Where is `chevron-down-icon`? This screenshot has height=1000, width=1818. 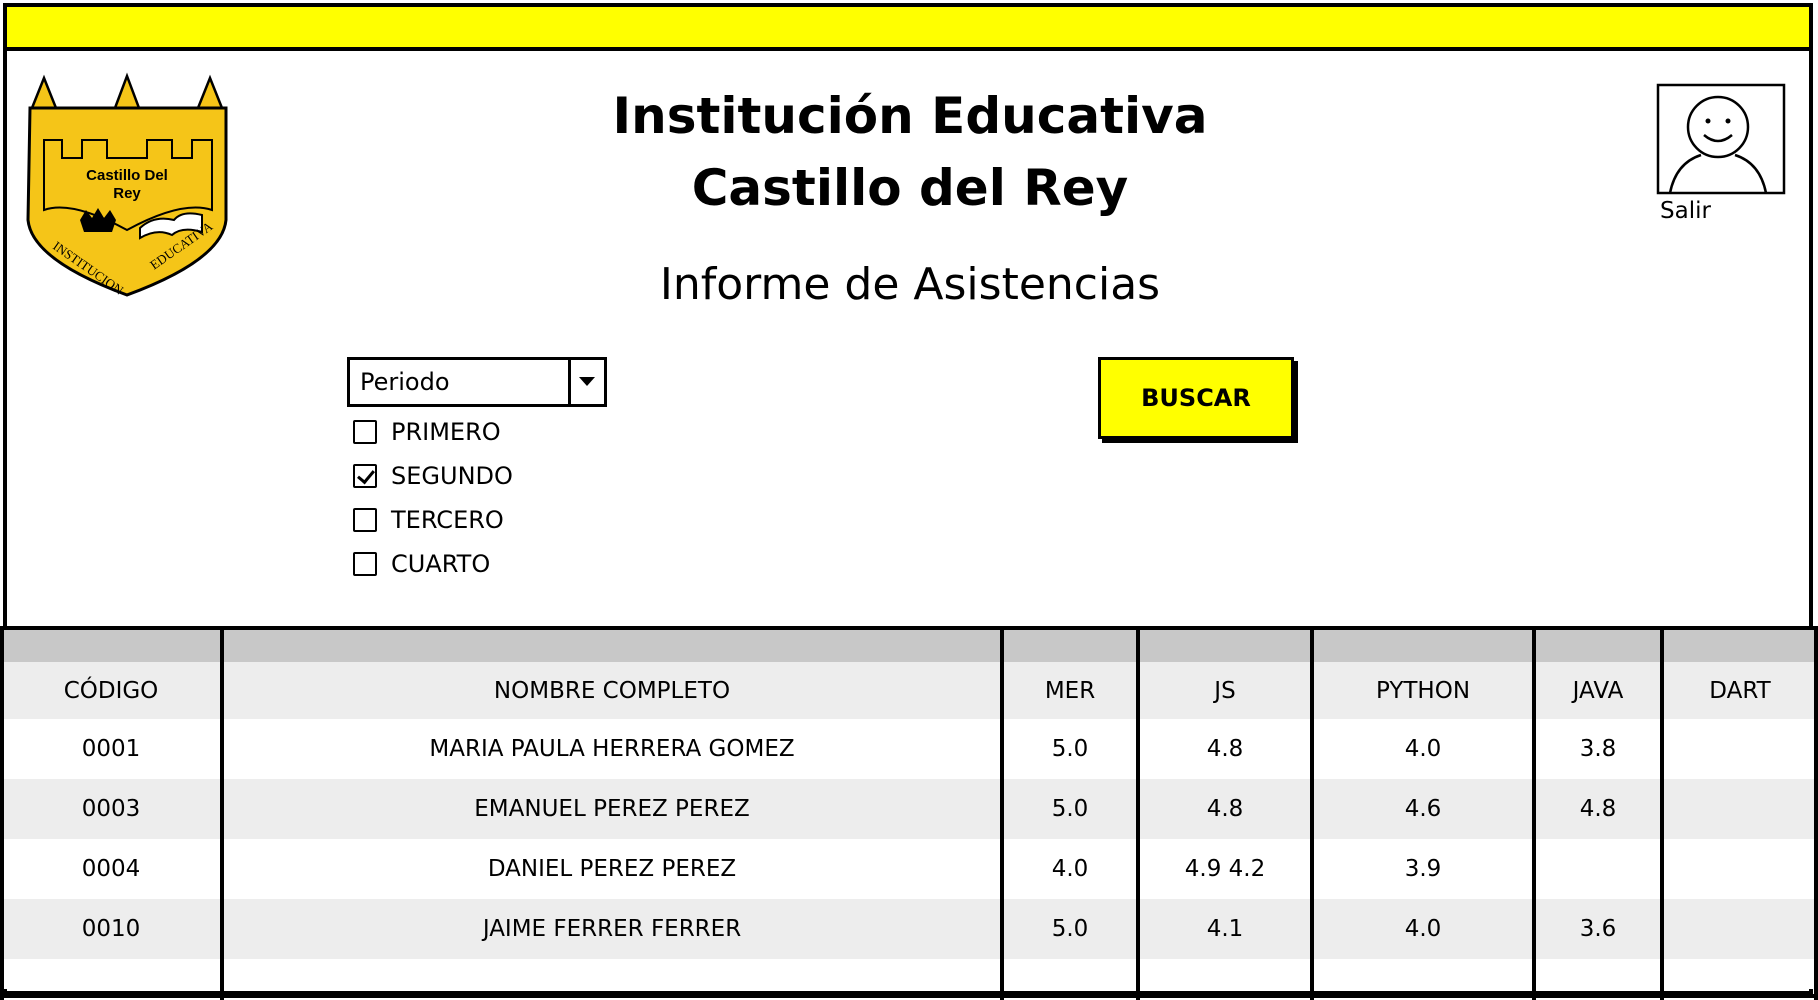
chevron-down-icon is located at coordinates (586, 382).